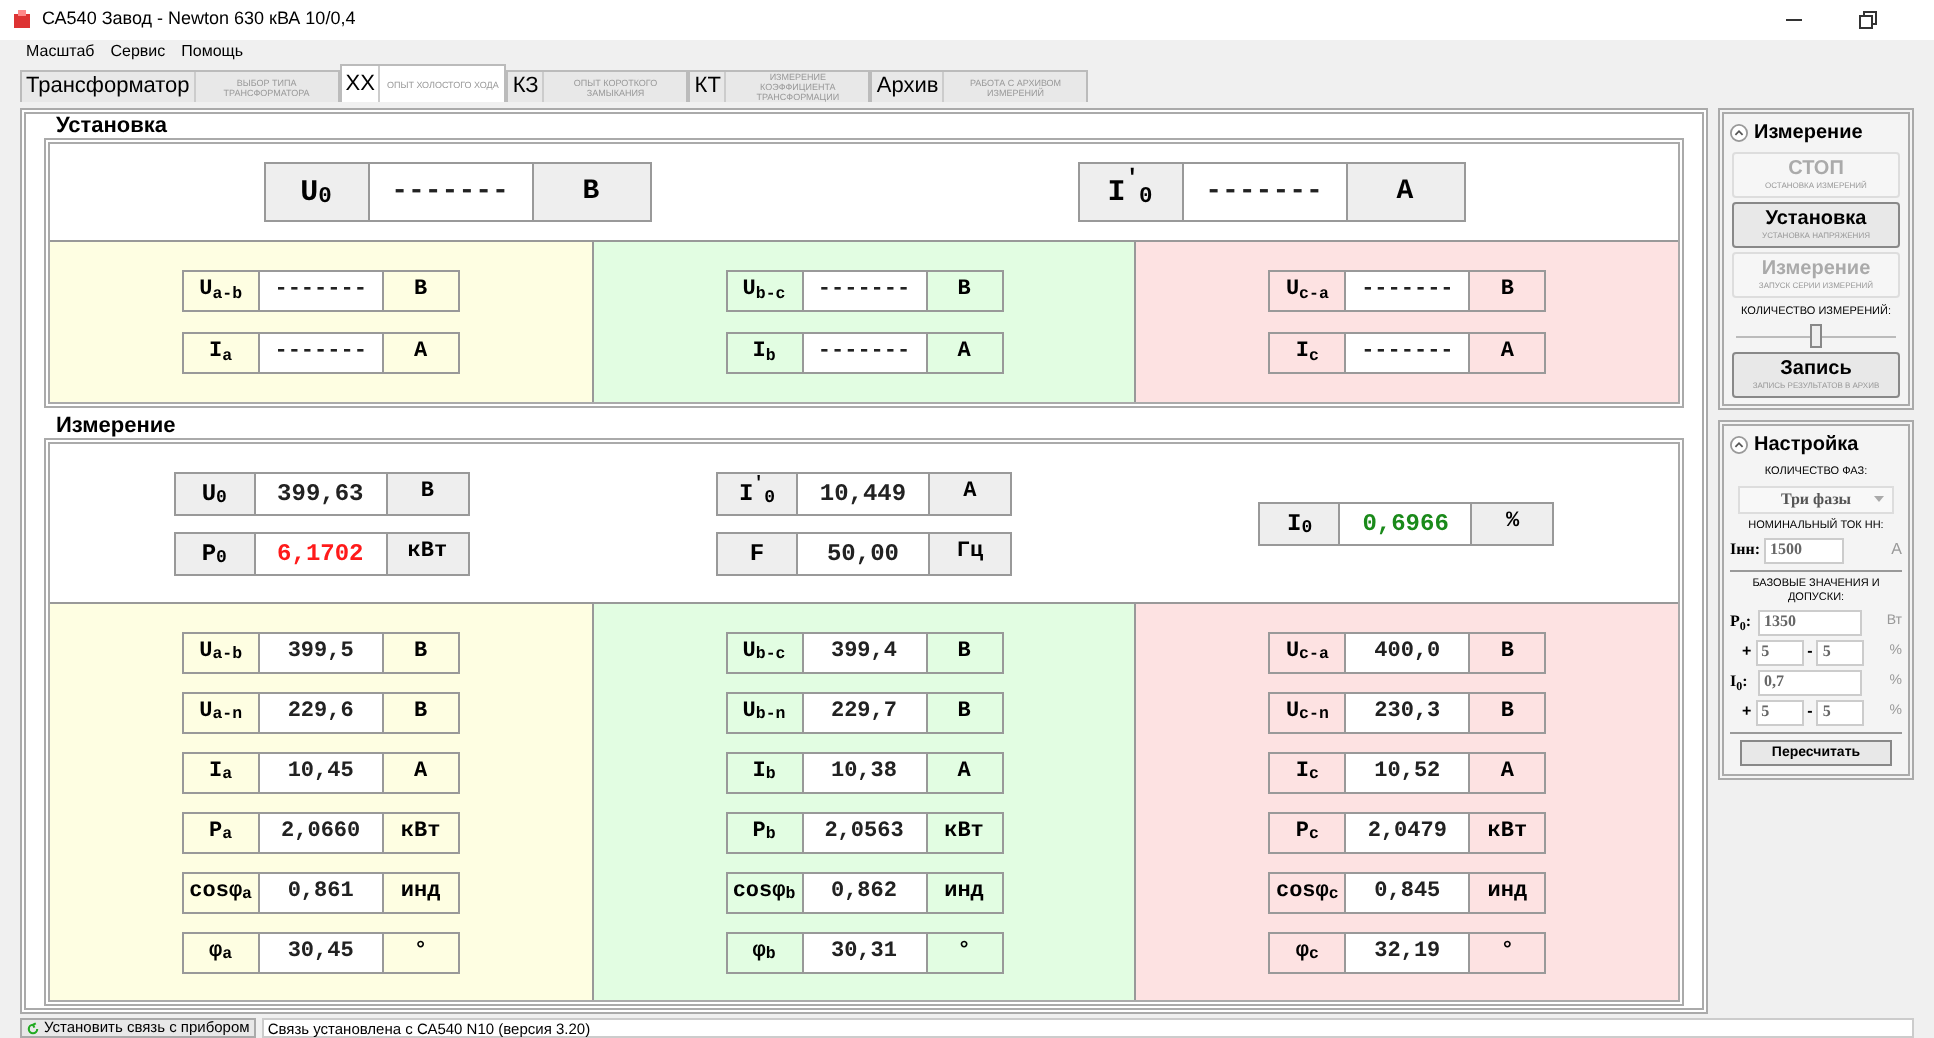  Describe the element at coordinates (1816, 499) in the screenshot. I see `phases-dropdown: Три фазы` at that location.